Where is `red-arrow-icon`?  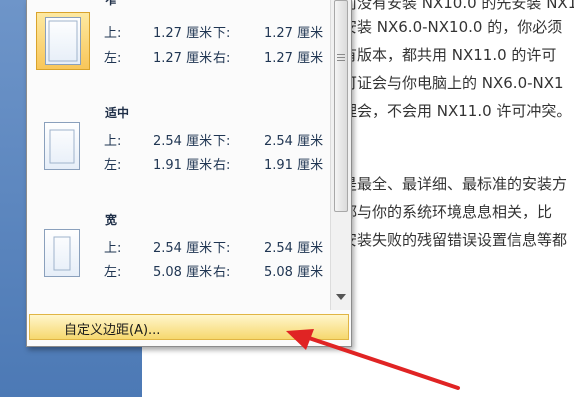
red-arrow-icon is located at coordinates (373, 359).